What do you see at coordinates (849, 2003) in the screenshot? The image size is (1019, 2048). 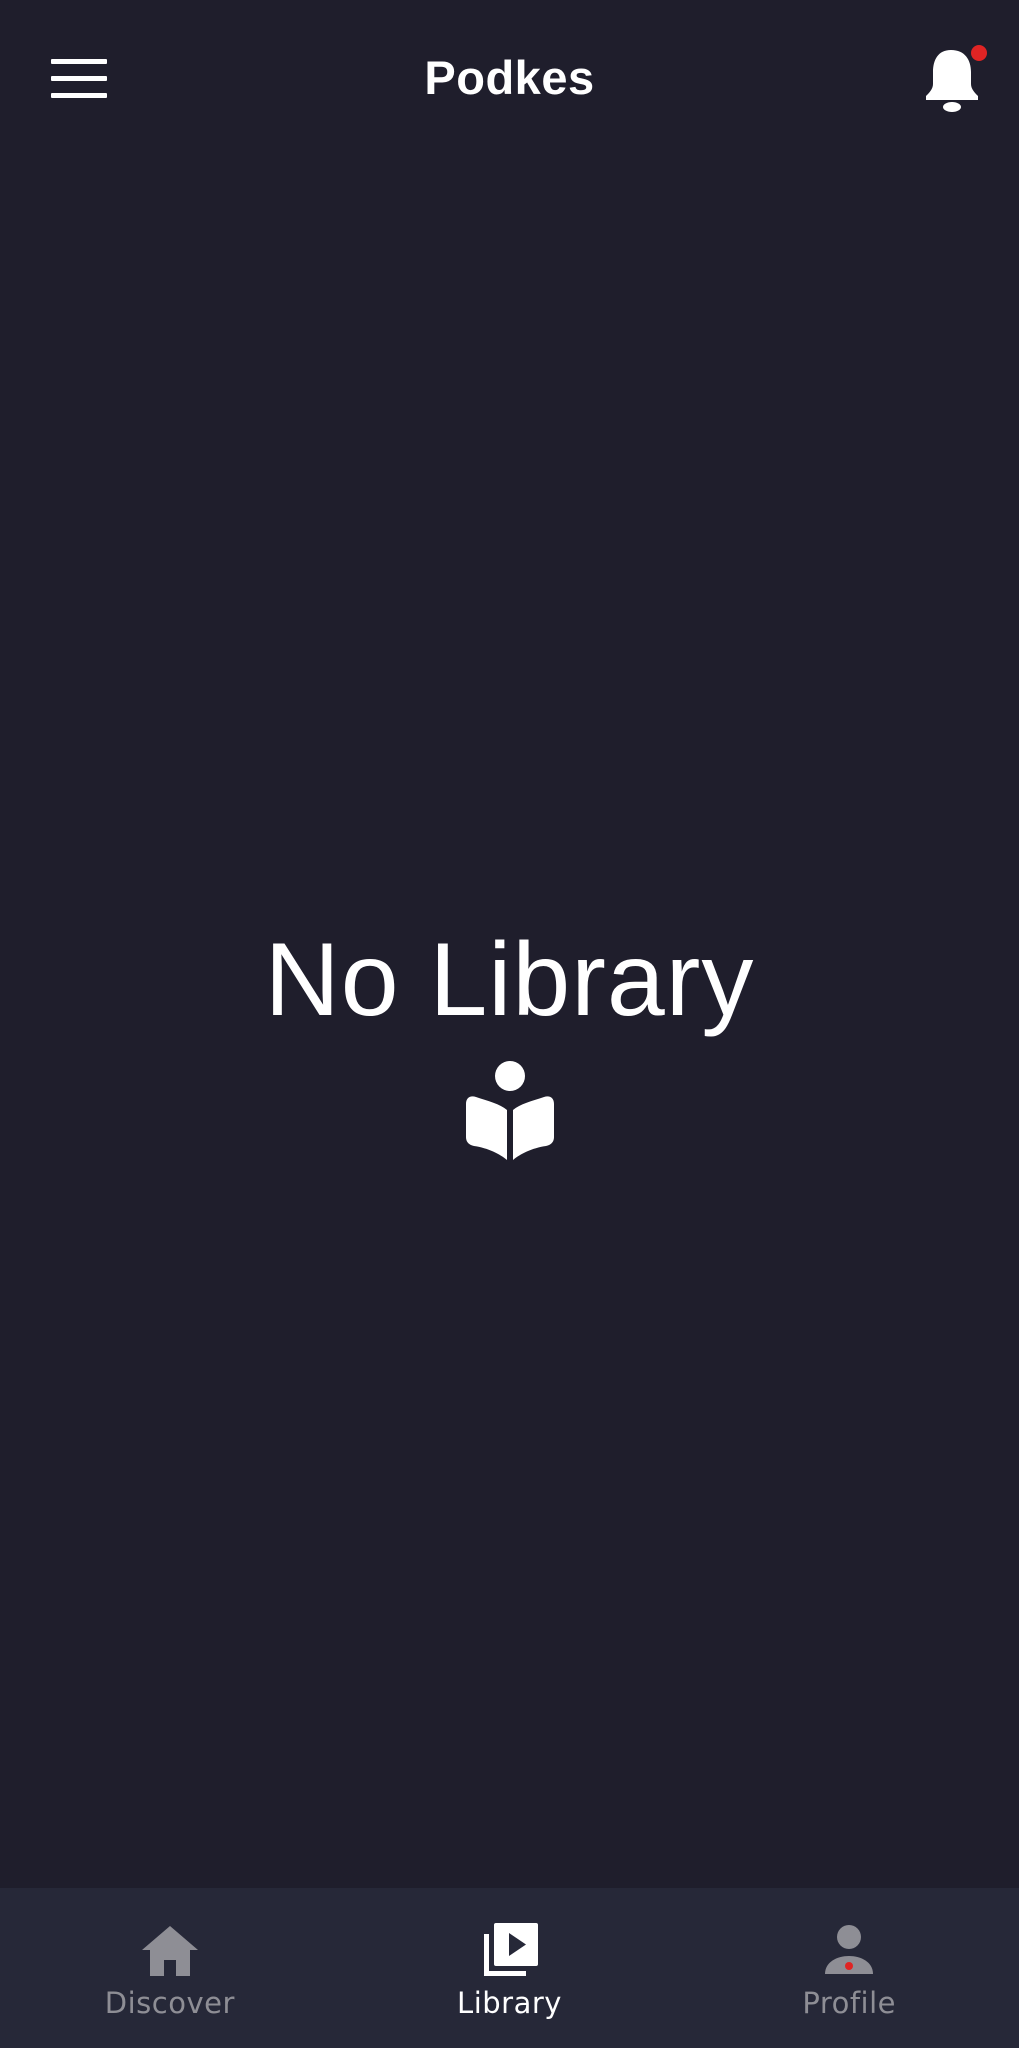 I see `nav-label-profile: Profile` at bounding box center [849, 2003].